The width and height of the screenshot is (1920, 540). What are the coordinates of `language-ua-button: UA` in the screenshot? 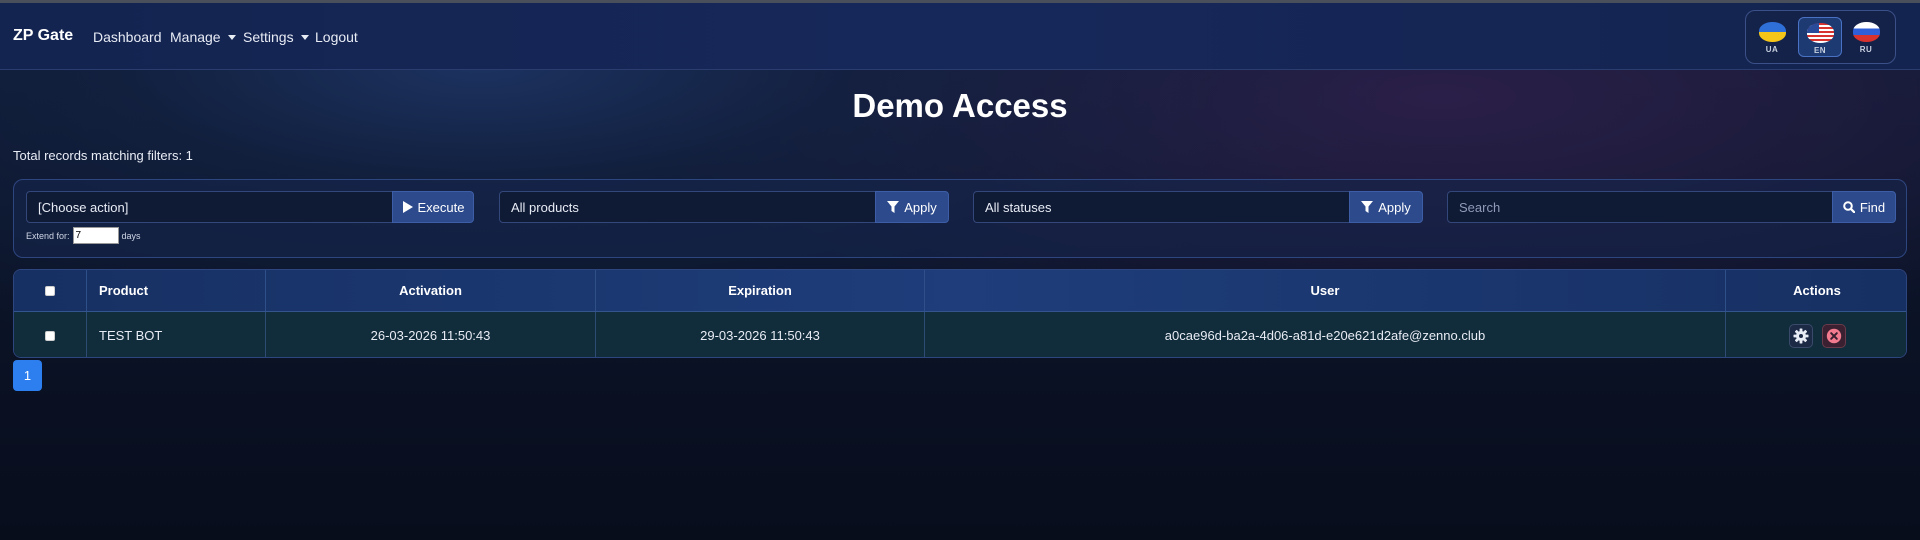 It's located at (1772, 37).